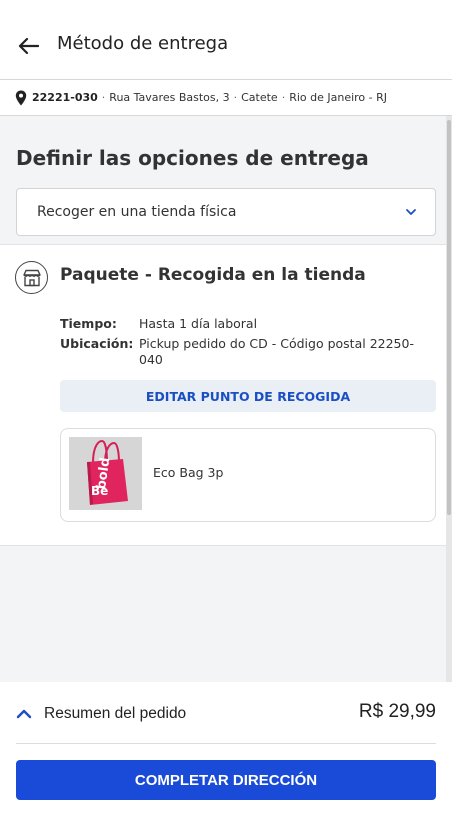  What do you see at coordinates (97, 343) in the screenshot?
I see `location-label: Ubicación:` at bounding box center [97, 343].